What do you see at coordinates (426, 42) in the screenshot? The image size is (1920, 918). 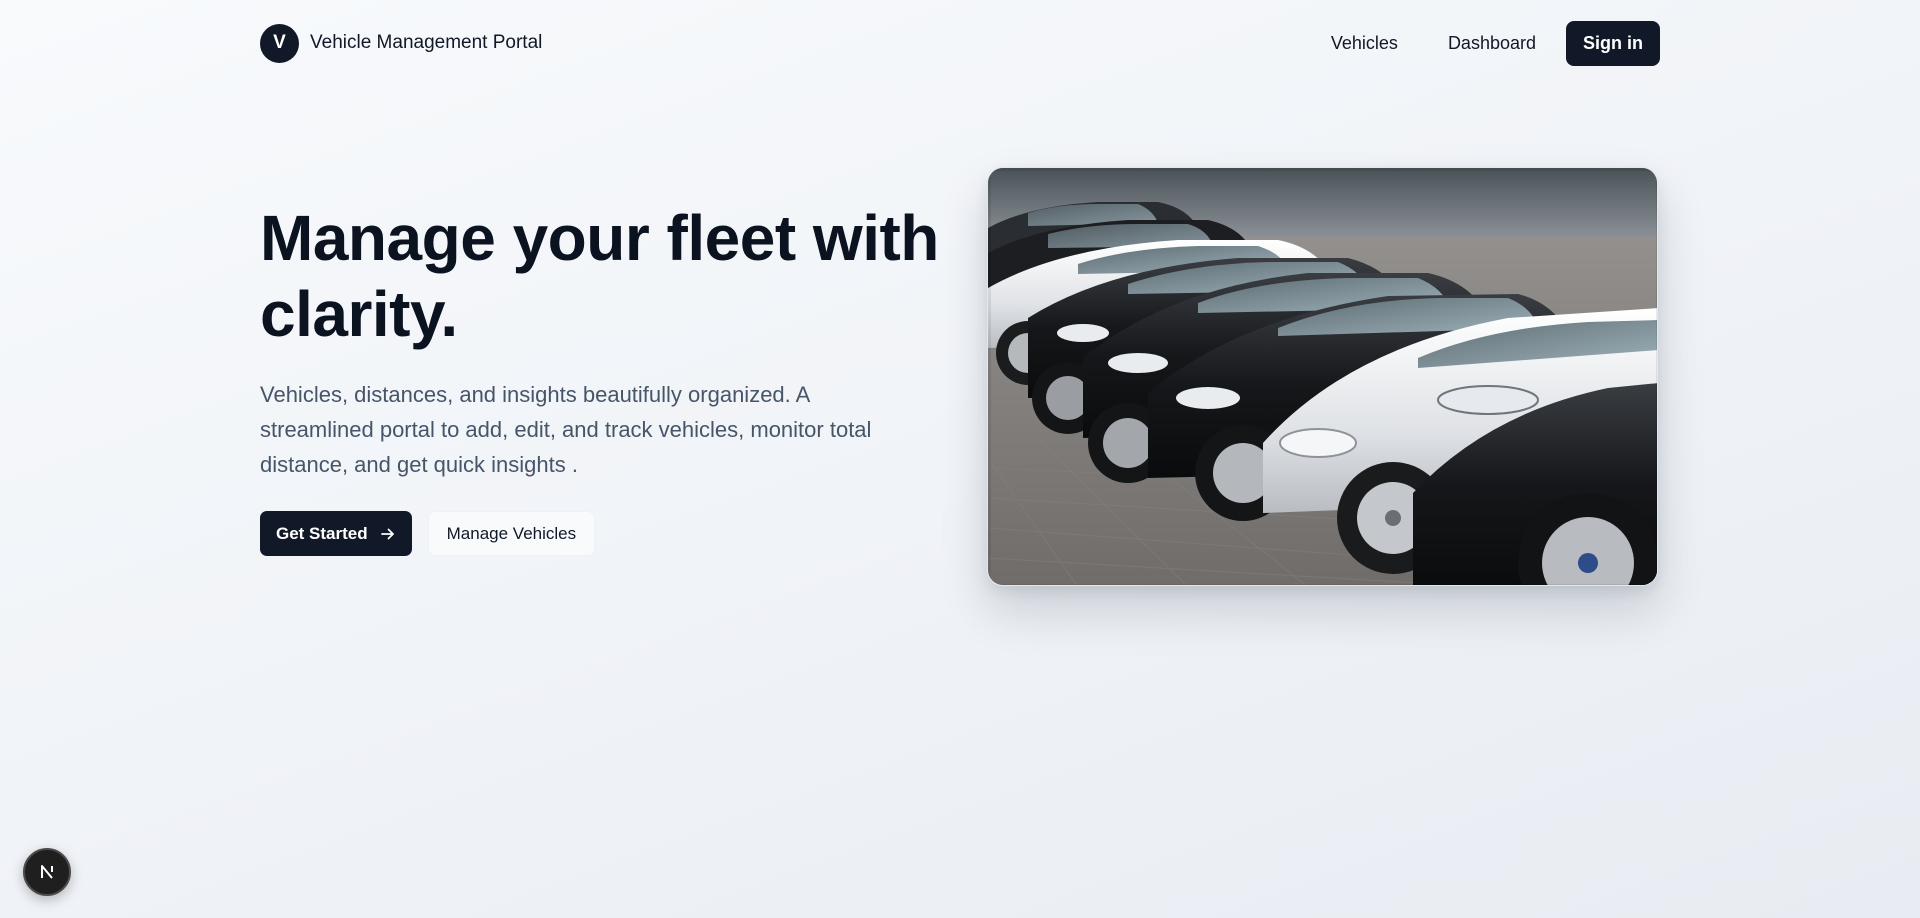 I see `brand-name: Vehicle Management Portal` at bounding box center [426, 42].